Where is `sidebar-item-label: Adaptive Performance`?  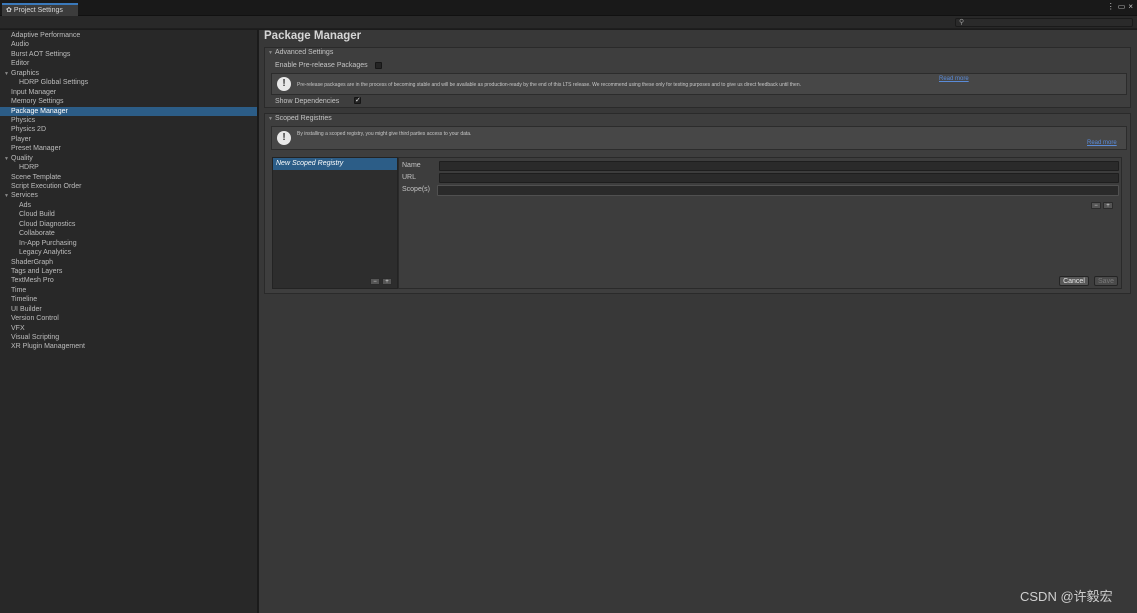 sidebar-item-label: Adaptive Performance is located at coordinates (46, 35).